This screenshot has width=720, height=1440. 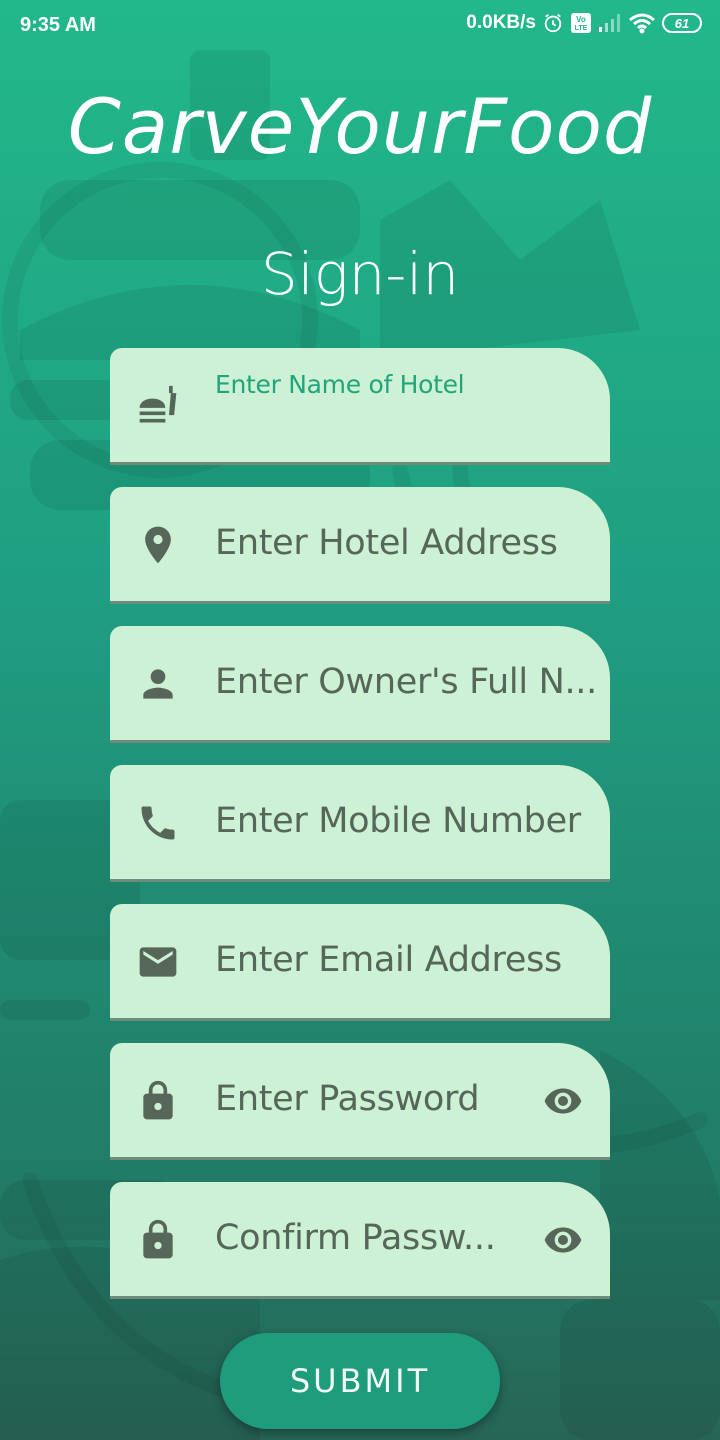 I want to click on hotel-address-field: Enter Hotel Address, so click(x=360, y=545).